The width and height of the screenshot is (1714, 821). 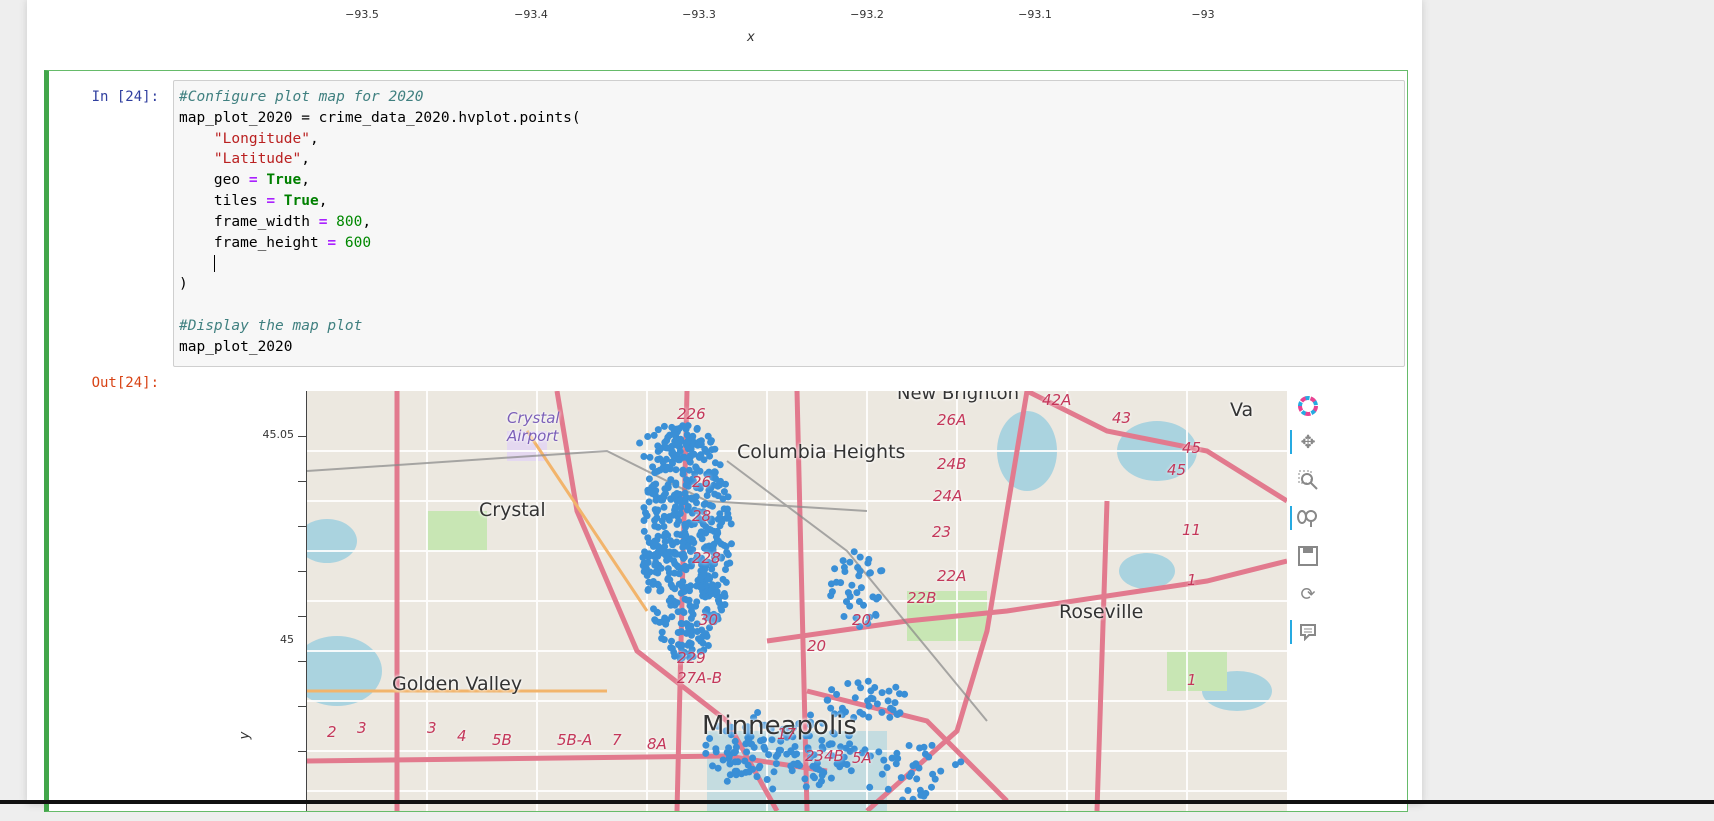 What do you see at coordinates (691, 414) in the screenshot?
I see `road-shield-label: 226` at bounding box center [691, 414].